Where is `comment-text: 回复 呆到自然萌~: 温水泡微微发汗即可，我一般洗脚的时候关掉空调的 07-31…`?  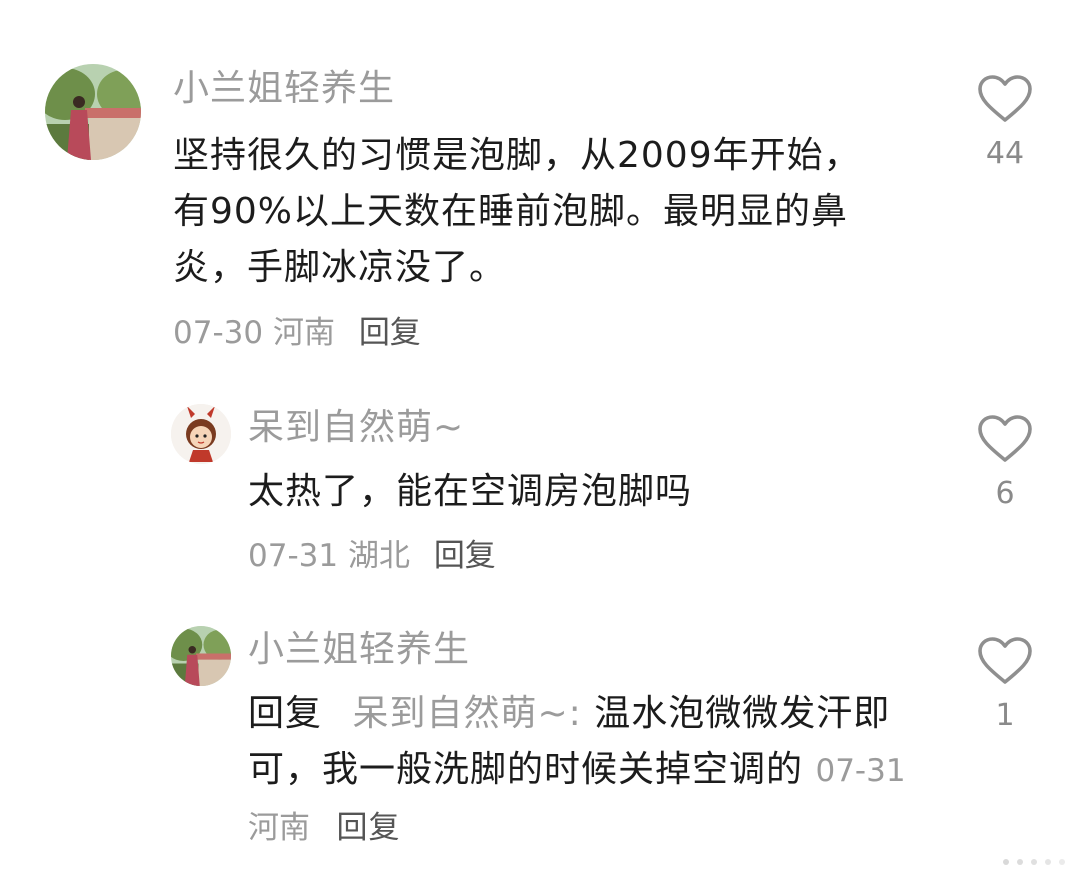 comment-text: 回复 呆到自然萌~: 温水泡微微发汗即可，我一般洗脚的时候关掉空调的 07-31… is located at coordinates (588, 771).